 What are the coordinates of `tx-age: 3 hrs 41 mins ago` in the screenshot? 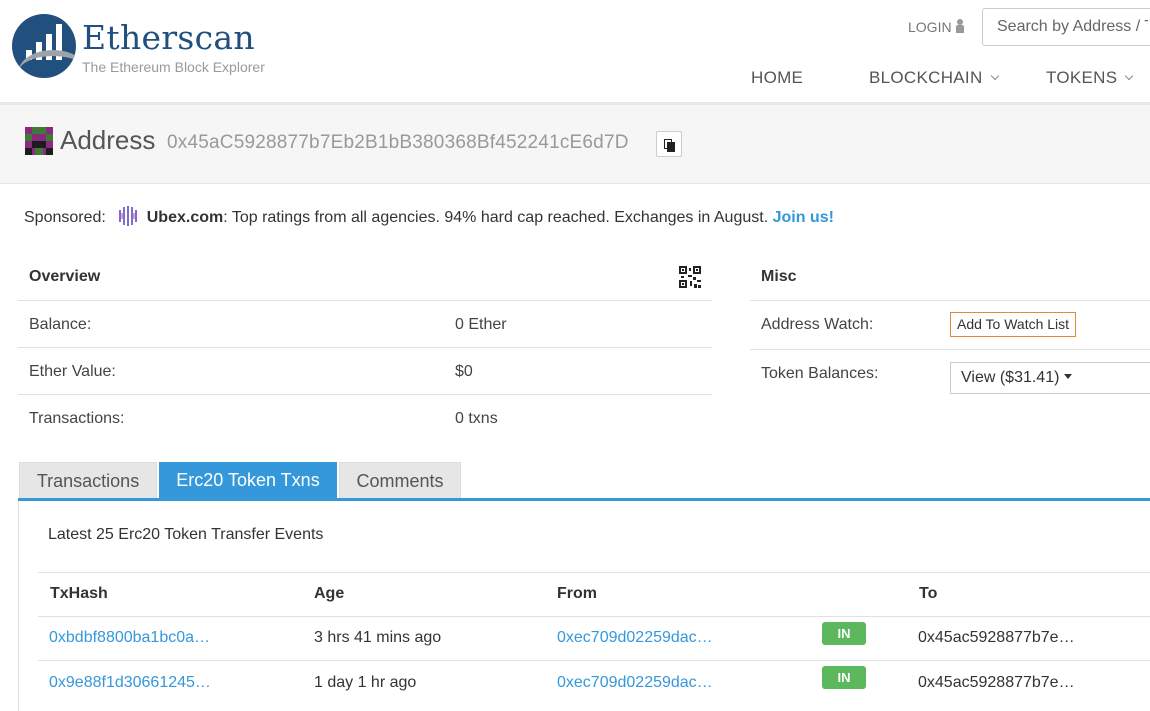 It's located at (378, 637).